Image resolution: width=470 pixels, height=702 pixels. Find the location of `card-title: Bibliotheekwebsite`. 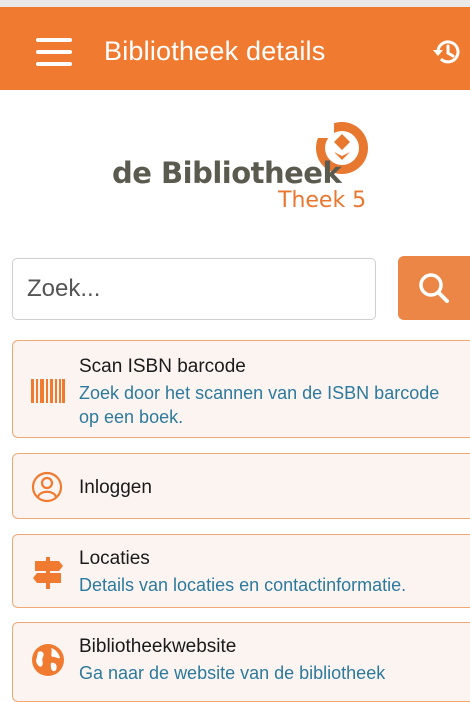

card-title: Bibliotheekwebsite is located at coordinates (158, 646).